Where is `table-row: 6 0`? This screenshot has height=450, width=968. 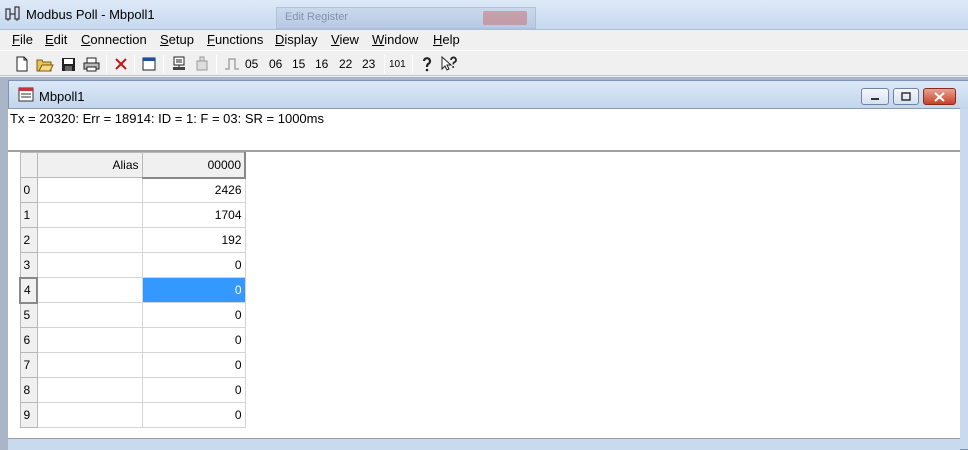 table-row: 6 0 is located at coordinates (132, 340).